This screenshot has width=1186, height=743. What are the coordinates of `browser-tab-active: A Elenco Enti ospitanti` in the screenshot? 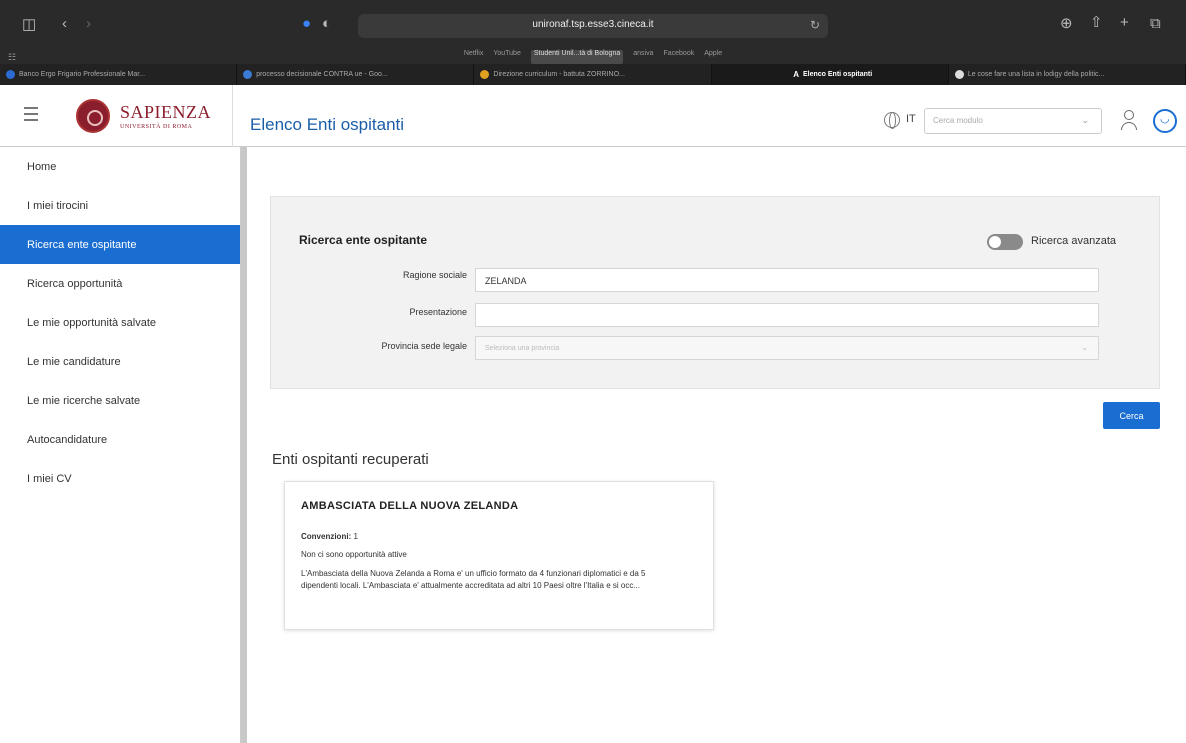 It's located at (830, 74).